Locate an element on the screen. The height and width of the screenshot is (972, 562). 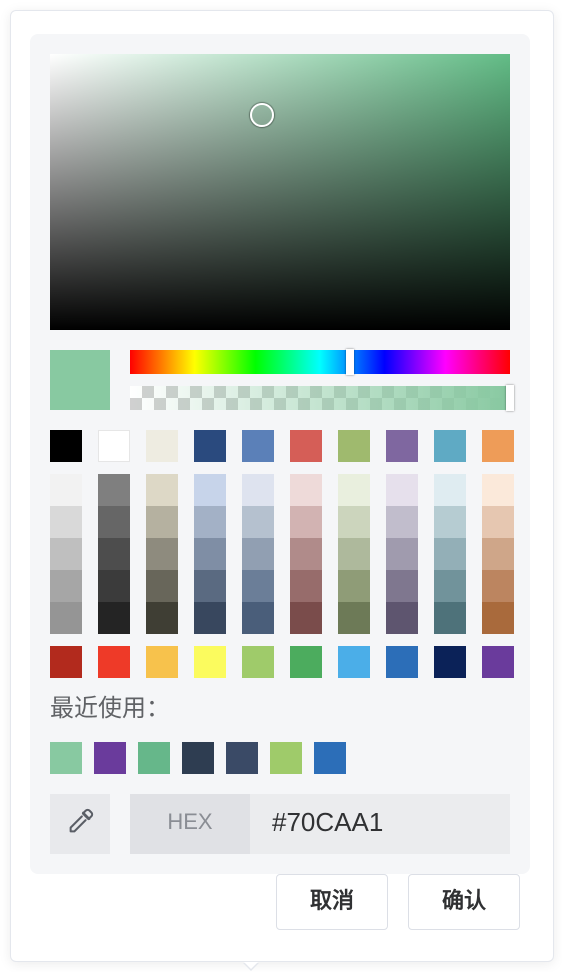
eyedropper-button is located at coordinates (80, 824).